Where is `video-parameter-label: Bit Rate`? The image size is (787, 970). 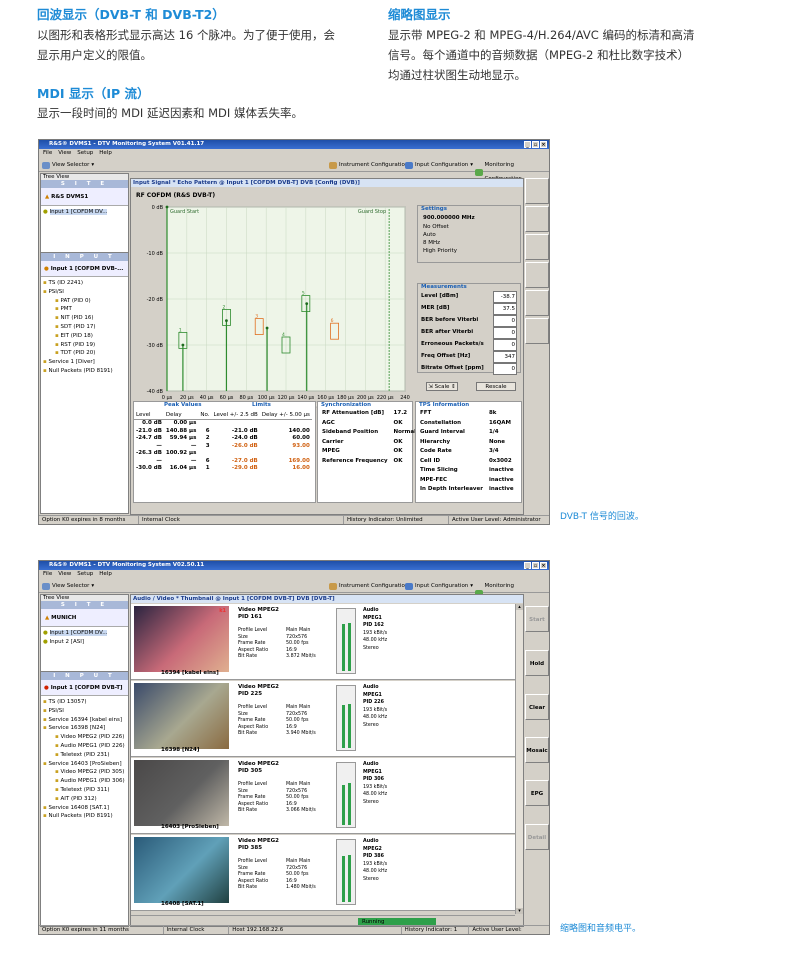
video-parameter-label: Bit Rate is located at coordinates (248, 810).